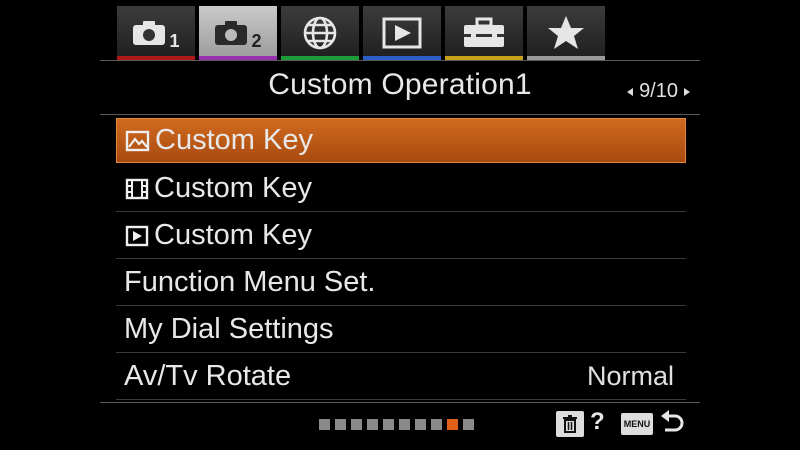 Image resolution: width=800 pixels, height=450 pixels. What do you see at coordinates (570, 424) in the screenshot?
I see `trash-icon` at bounding box center [570, 424].